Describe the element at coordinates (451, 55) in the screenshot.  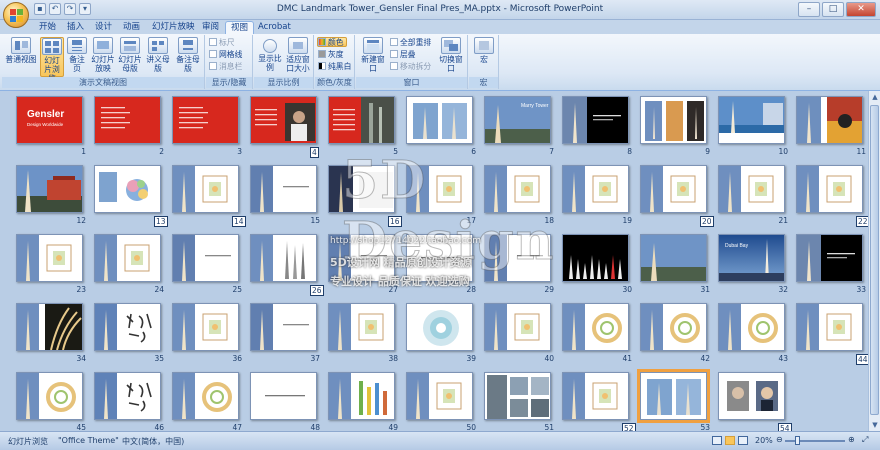
I see `switch-window-button: 切换窗口` at that location.